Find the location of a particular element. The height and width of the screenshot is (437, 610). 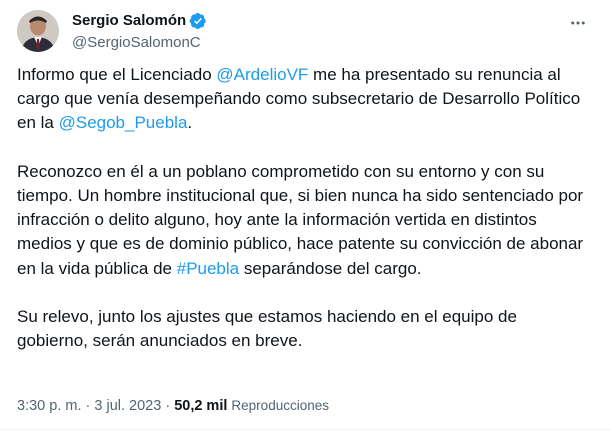

name-row: Sergio Salomón is located at coordinates (139, 21).